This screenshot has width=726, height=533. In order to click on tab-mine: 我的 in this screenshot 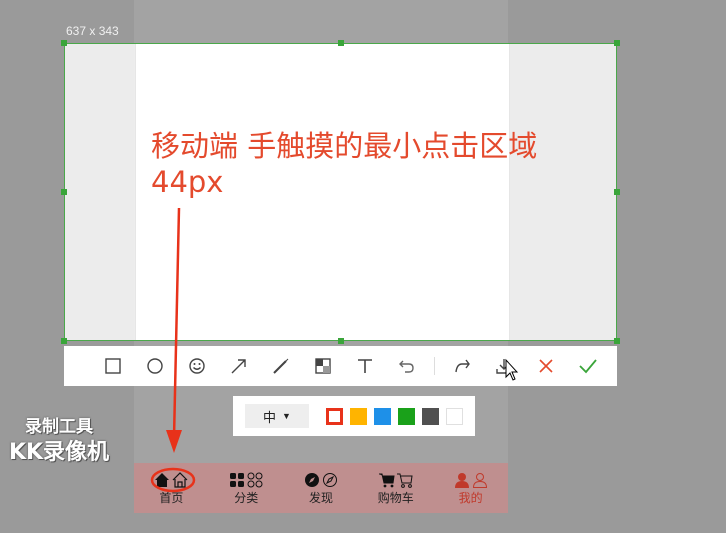, I will do `click(470, 488)`.